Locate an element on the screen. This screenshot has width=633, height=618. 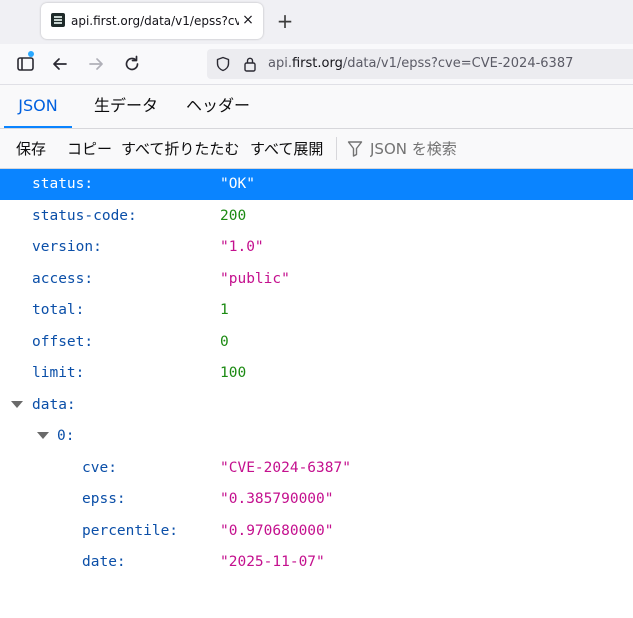
json-value: 1 is located at coordinates (224, 310).